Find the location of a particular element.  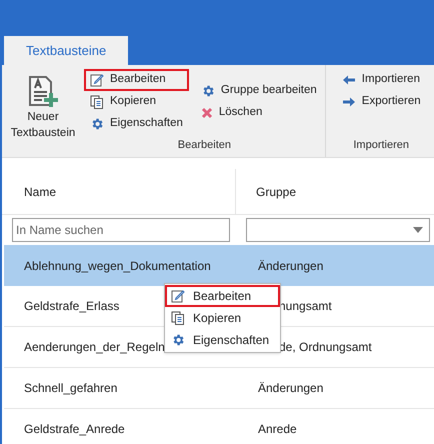

column-header: Gruppe is located at coordinates (266, 191).